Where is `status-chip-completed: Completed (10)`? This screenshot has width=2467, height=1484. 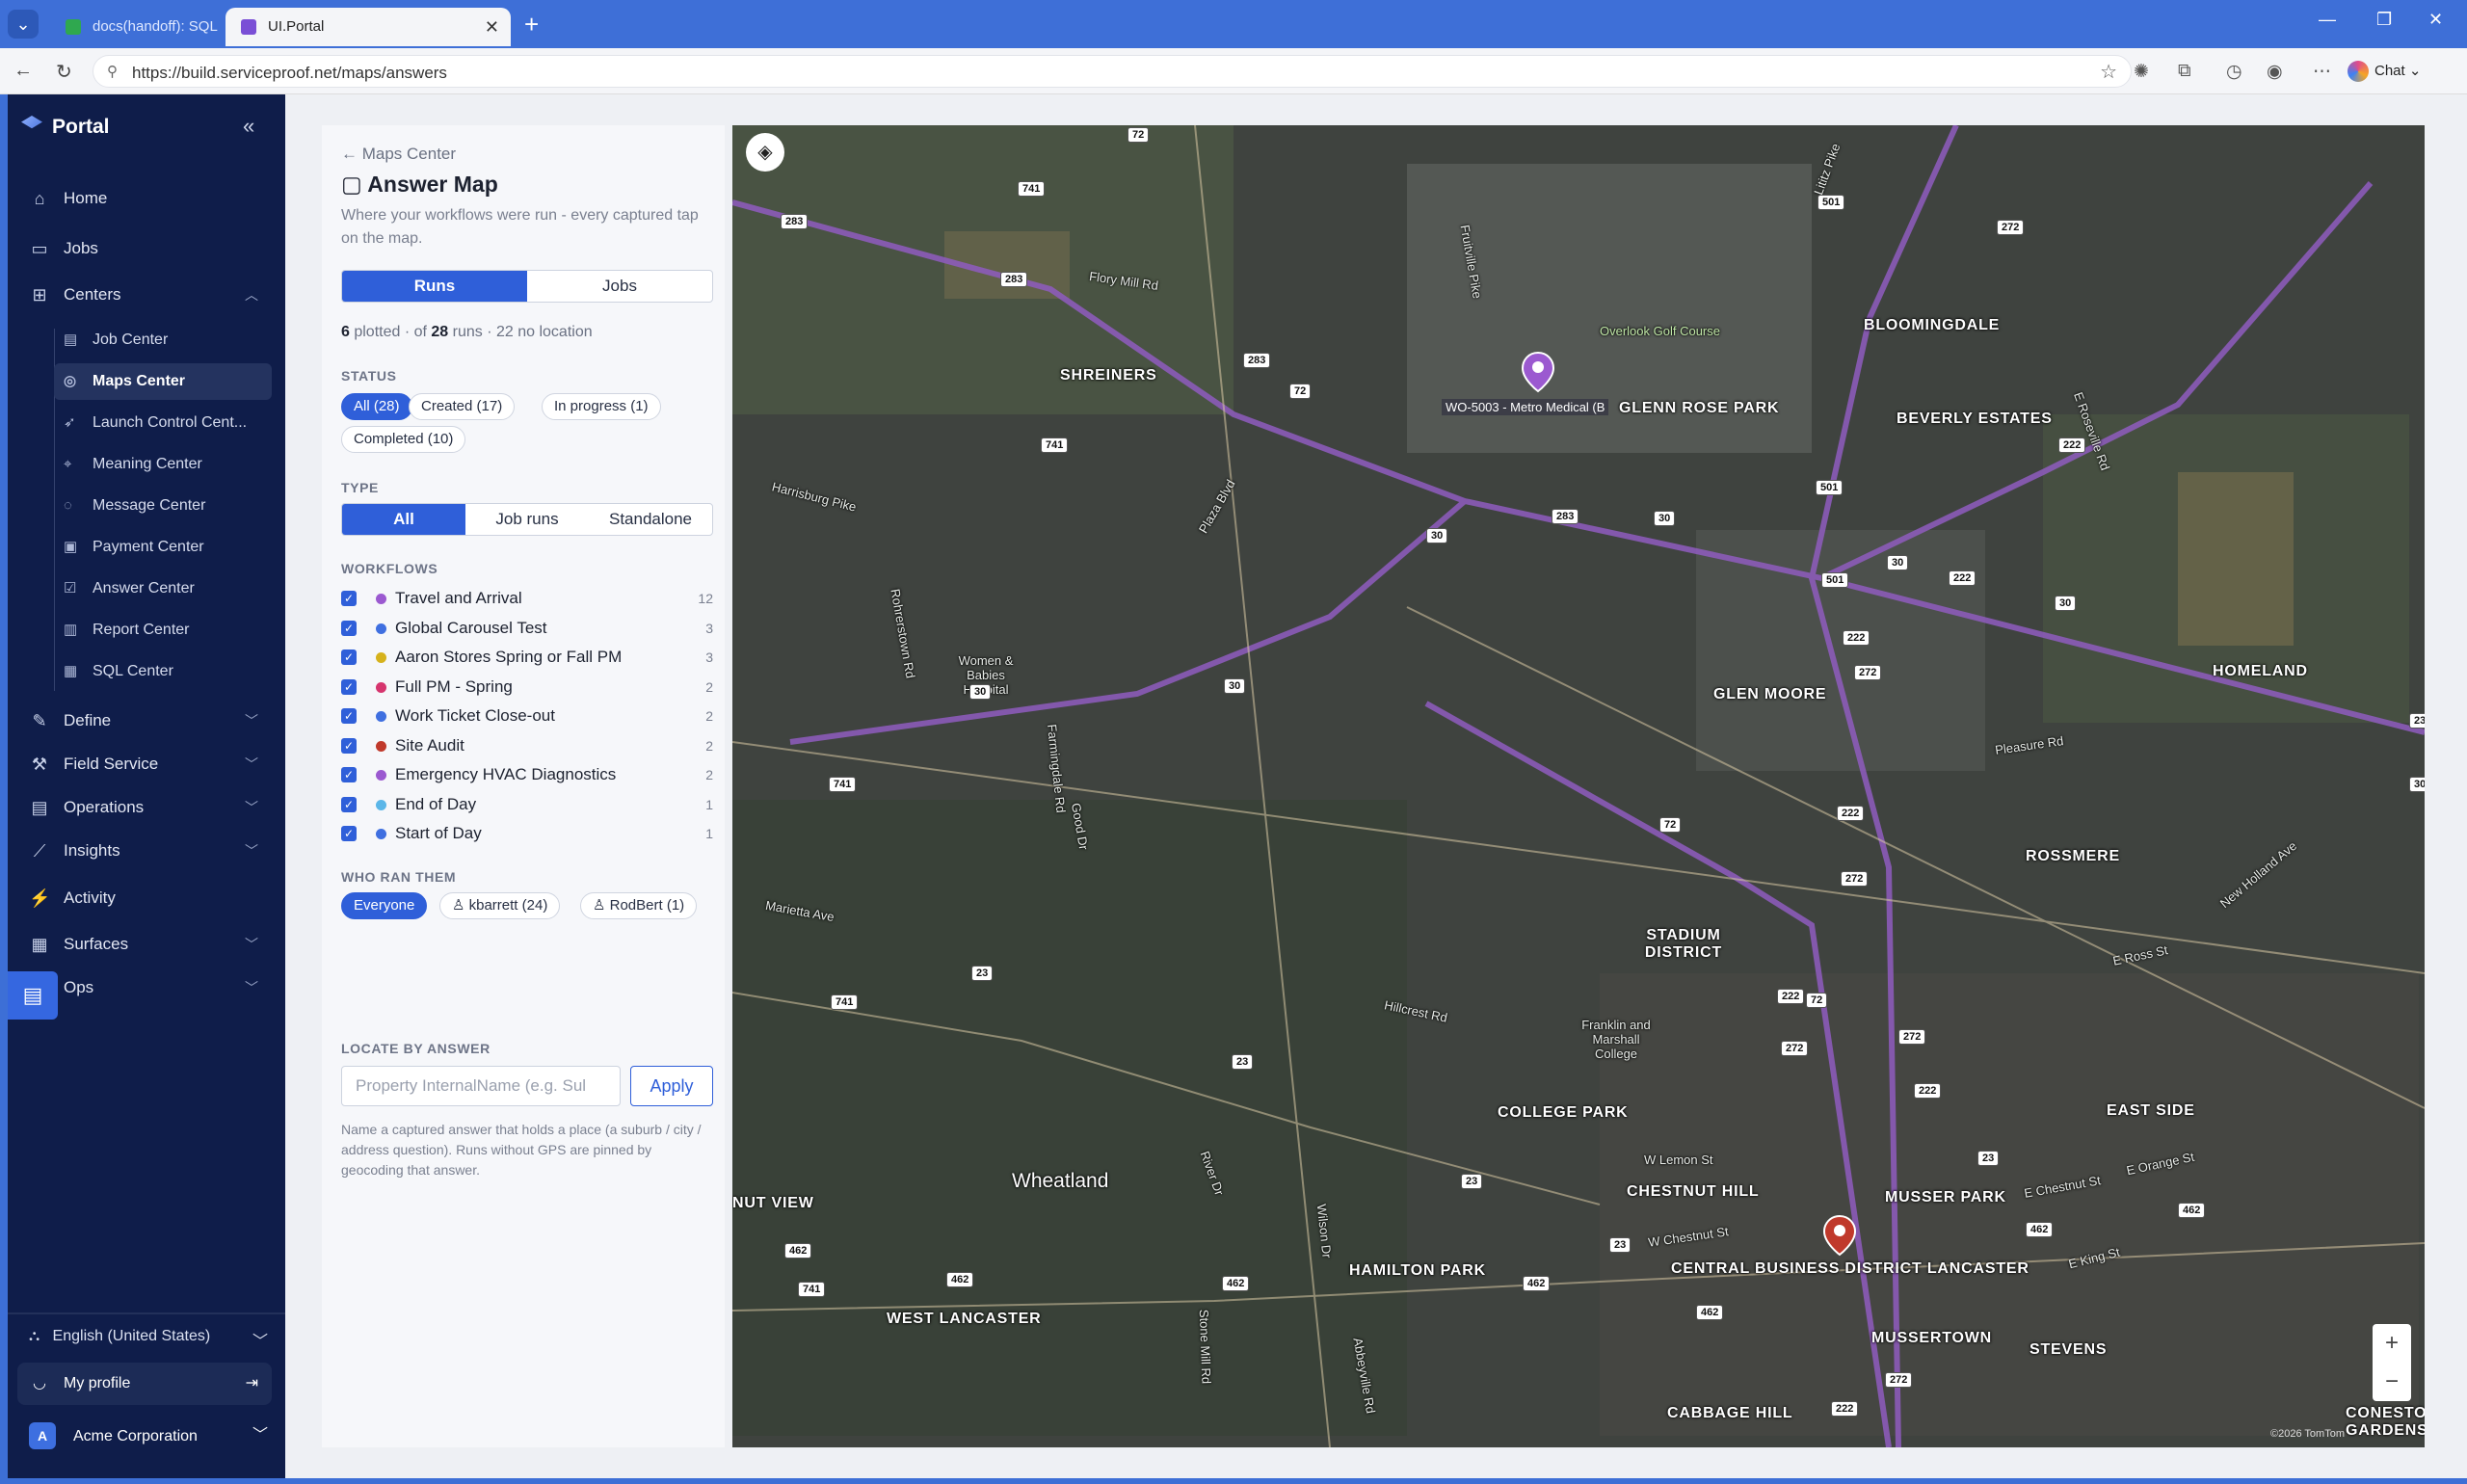 status-chip-completed: Completed (10) is located at coordinates (403, 439).